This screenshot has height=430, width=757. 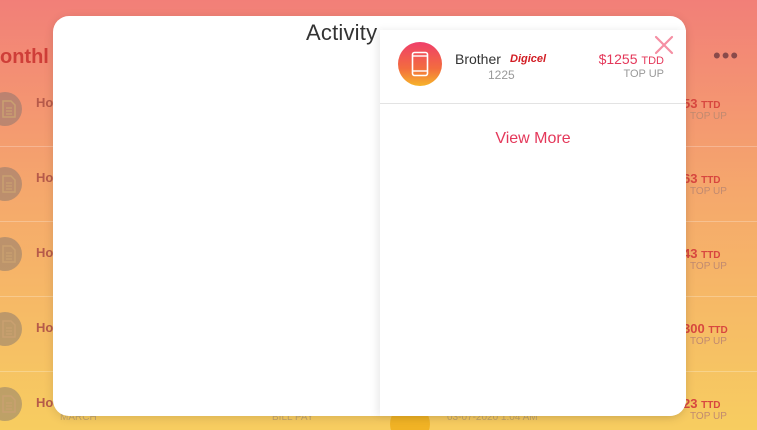 I want to click on activity-name: Brother, so click(x=478, y=59).